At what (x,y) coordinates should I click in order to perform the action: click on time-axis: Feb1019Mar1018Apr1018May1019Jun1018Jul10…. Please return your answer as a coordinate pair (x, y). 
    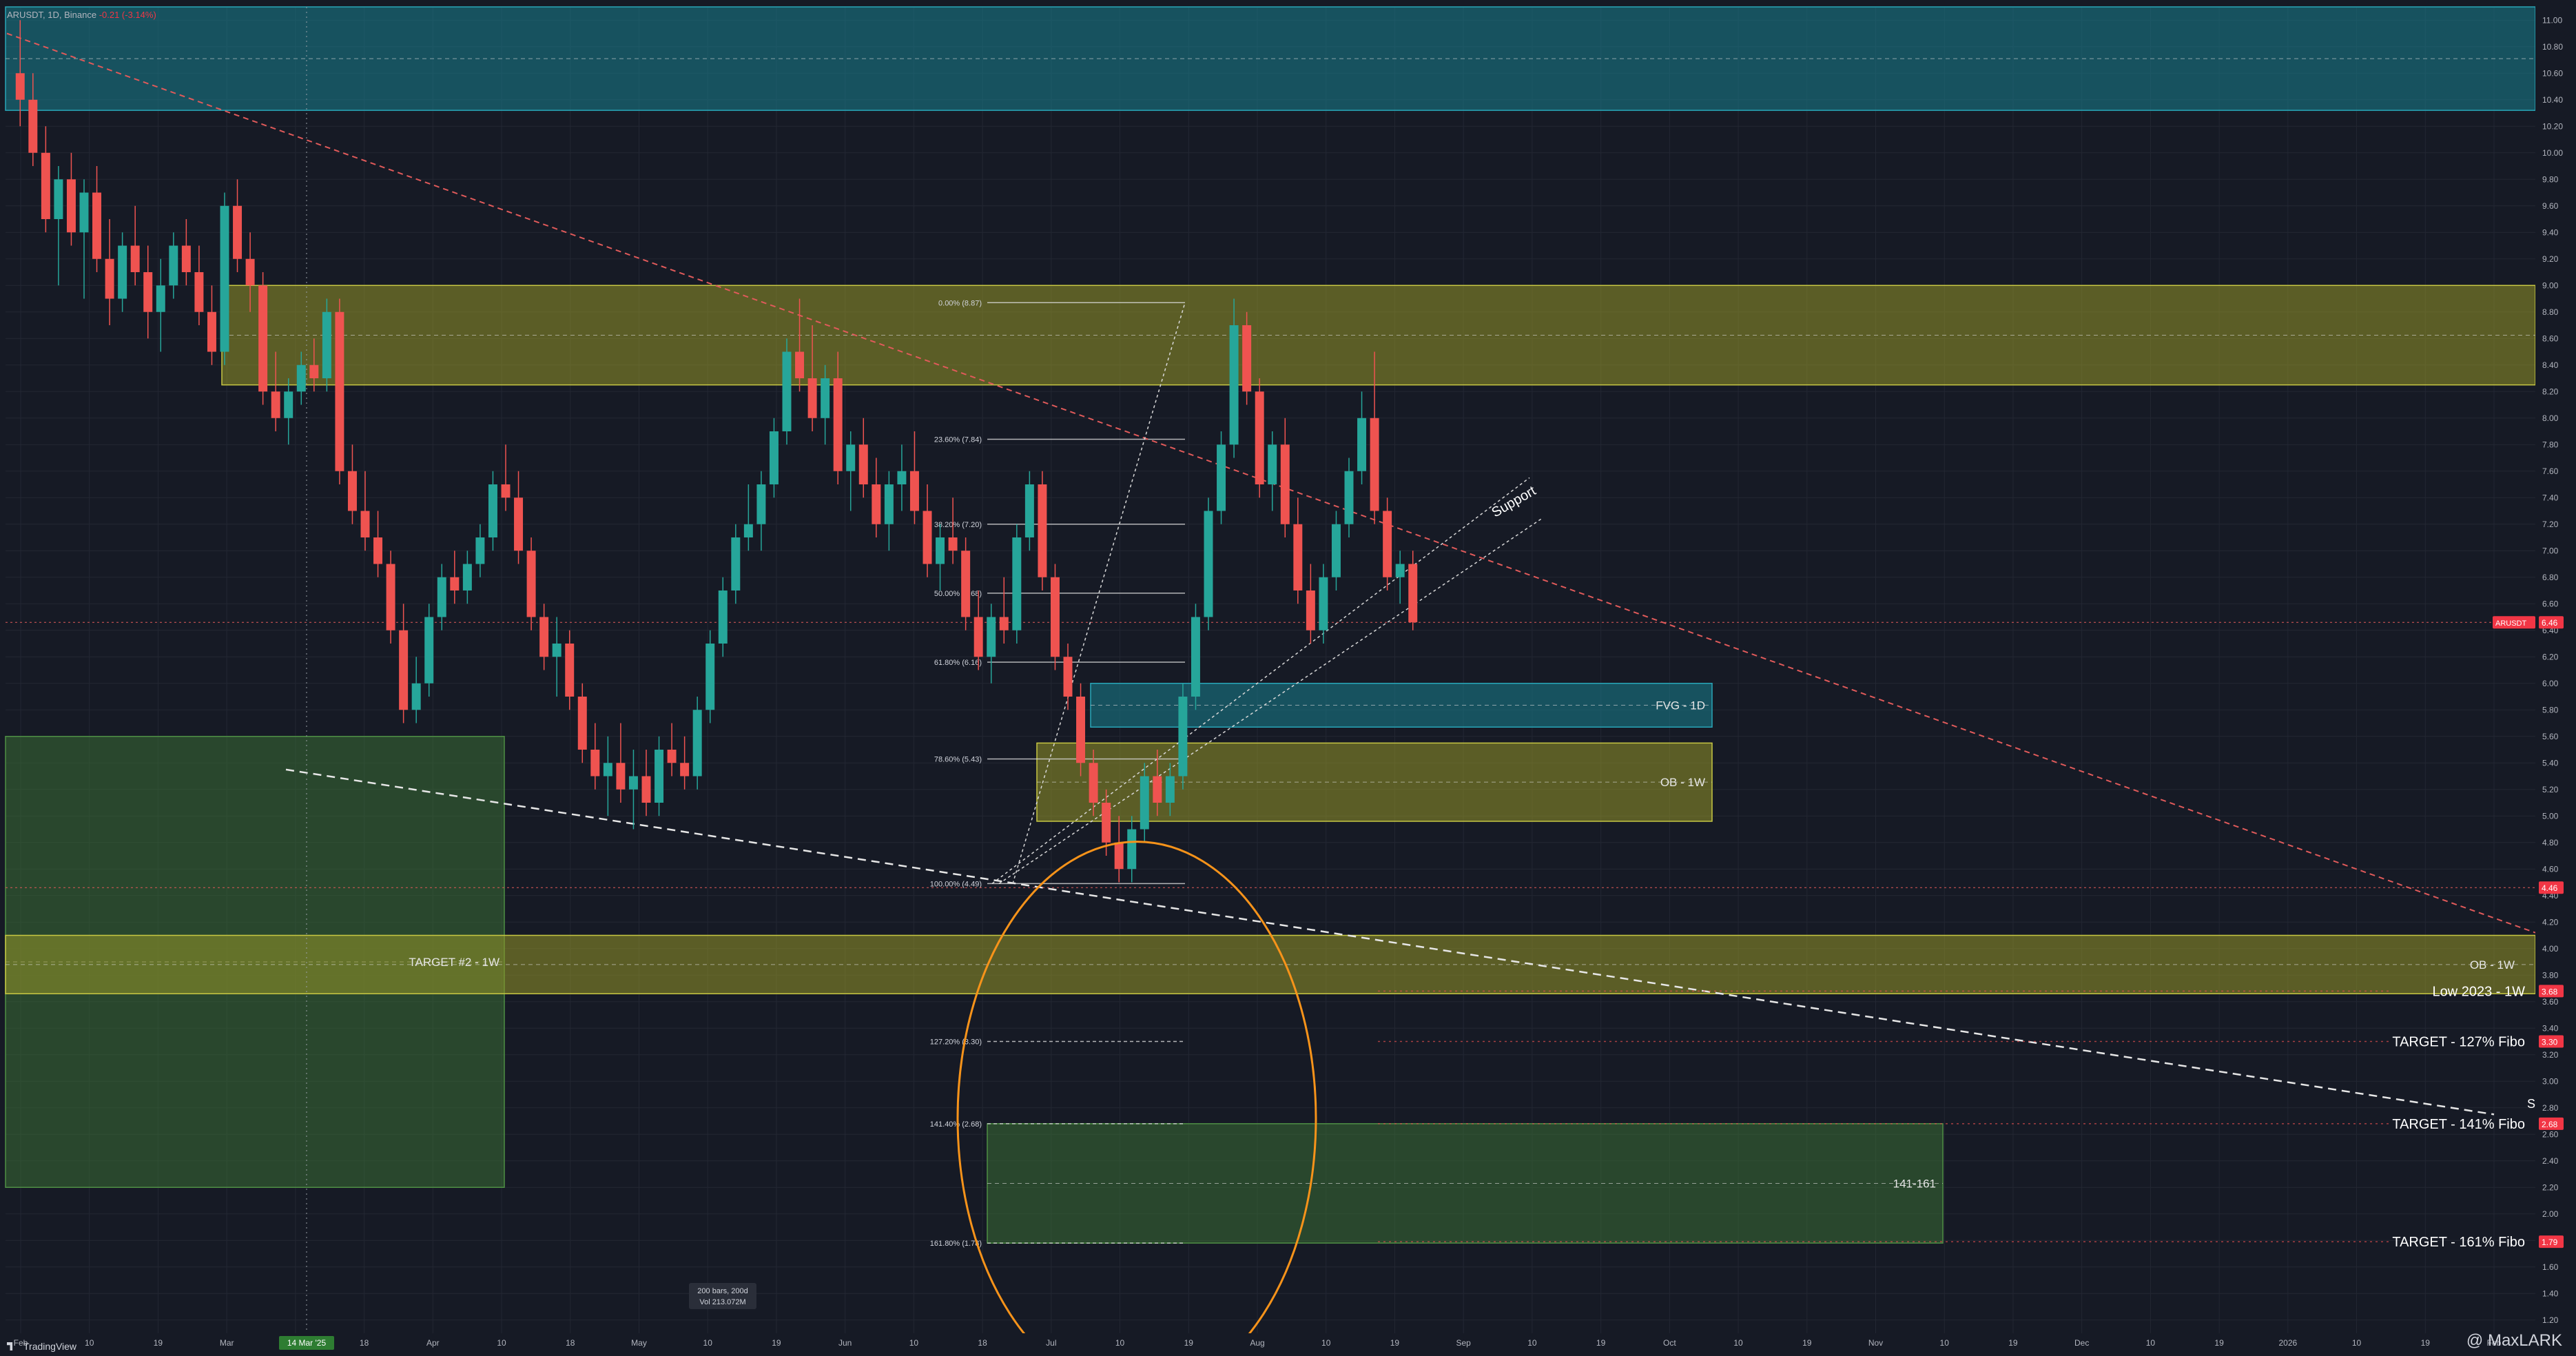
    Looking at the image, I should click on (1288, 1344).